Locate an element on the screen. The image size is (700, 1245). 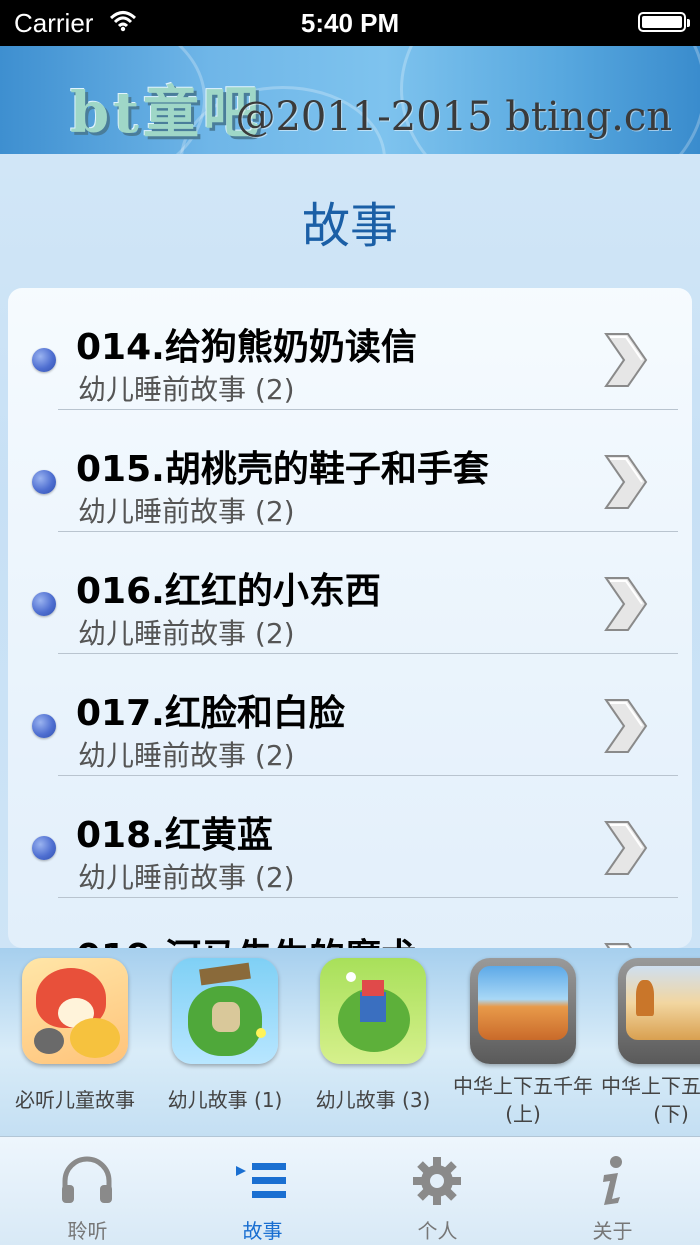
tab-bar: 聆听 故事 个人 关于 is located at coordinates (350, 1190).